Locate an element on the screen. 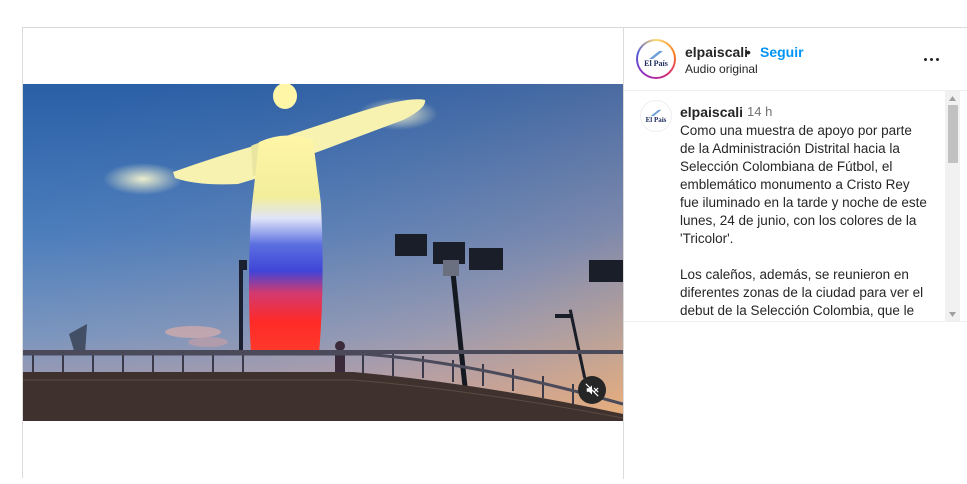 The height and width of the screenshot is (484, 967). follow-button: Seguir is located at coordinates (782, 52).